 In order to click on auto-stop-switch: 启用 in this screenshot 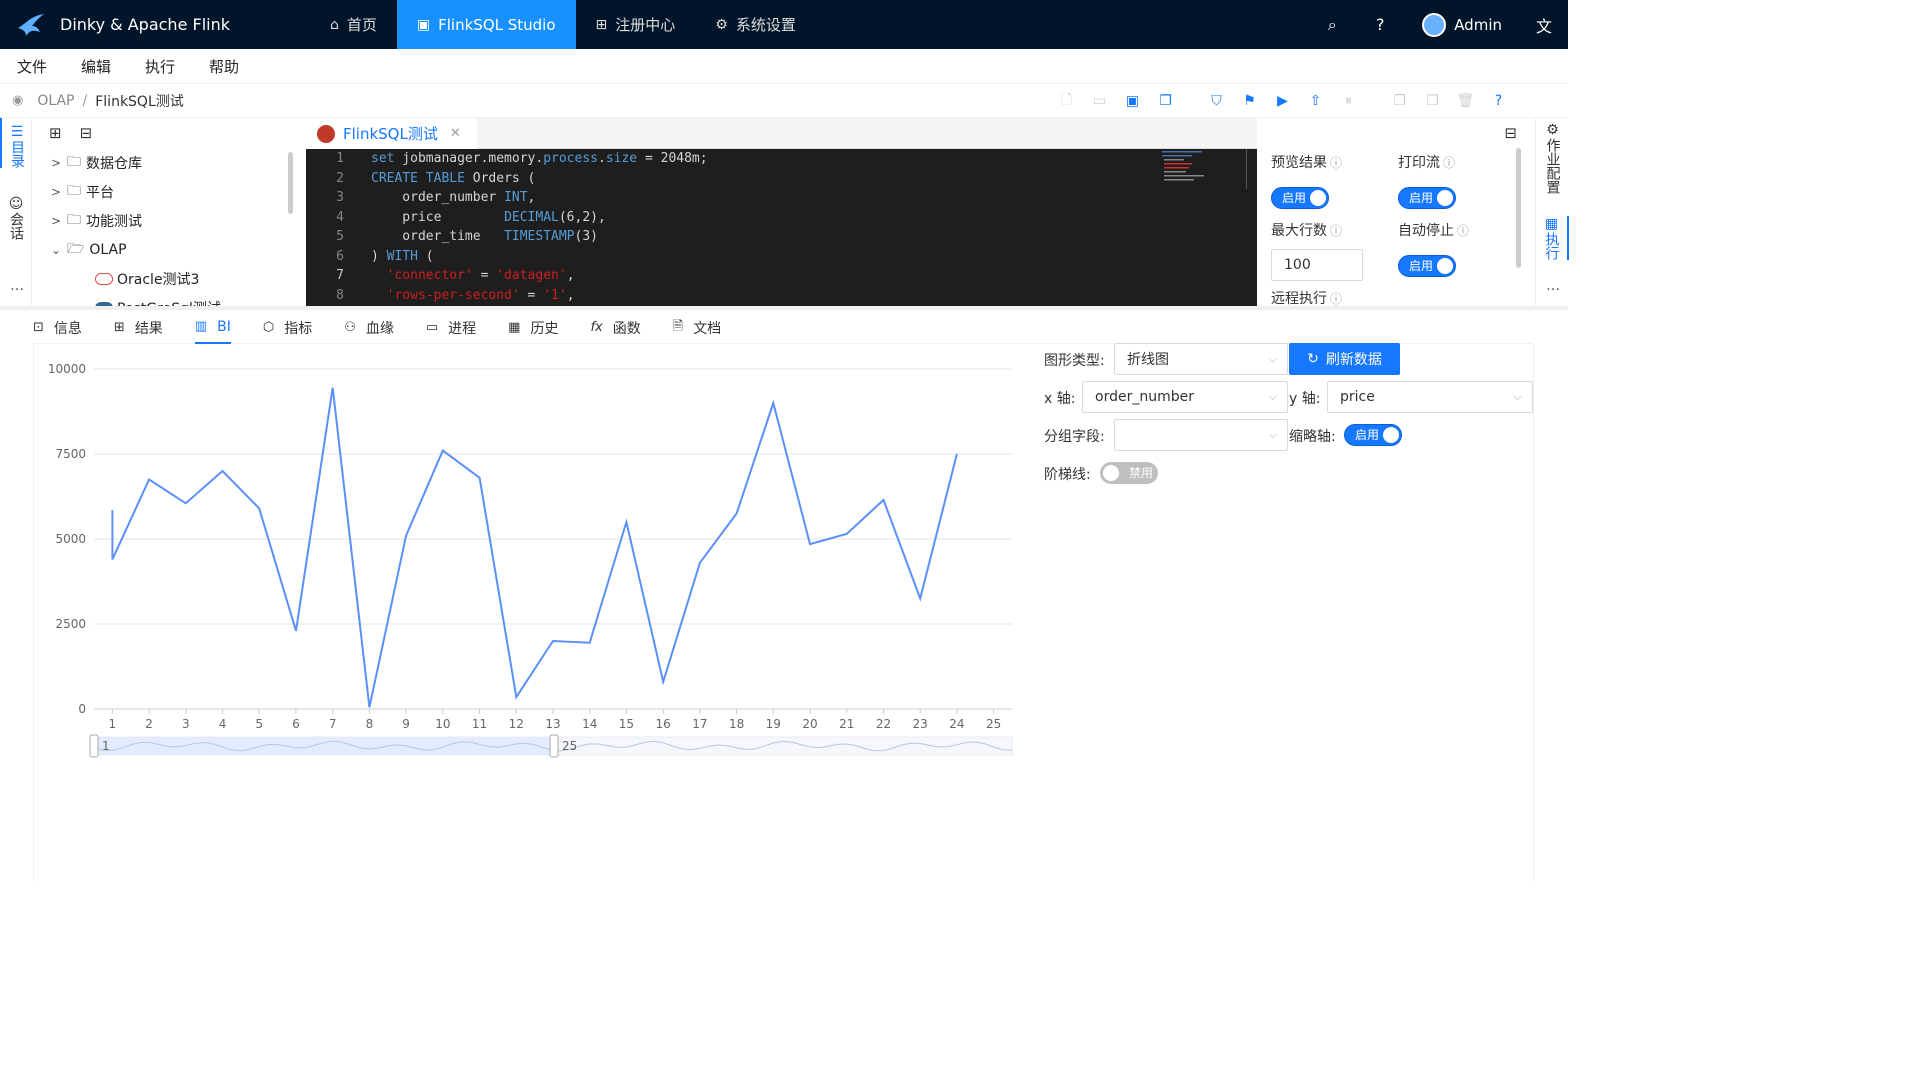, I will do `click(1427, 266)`.